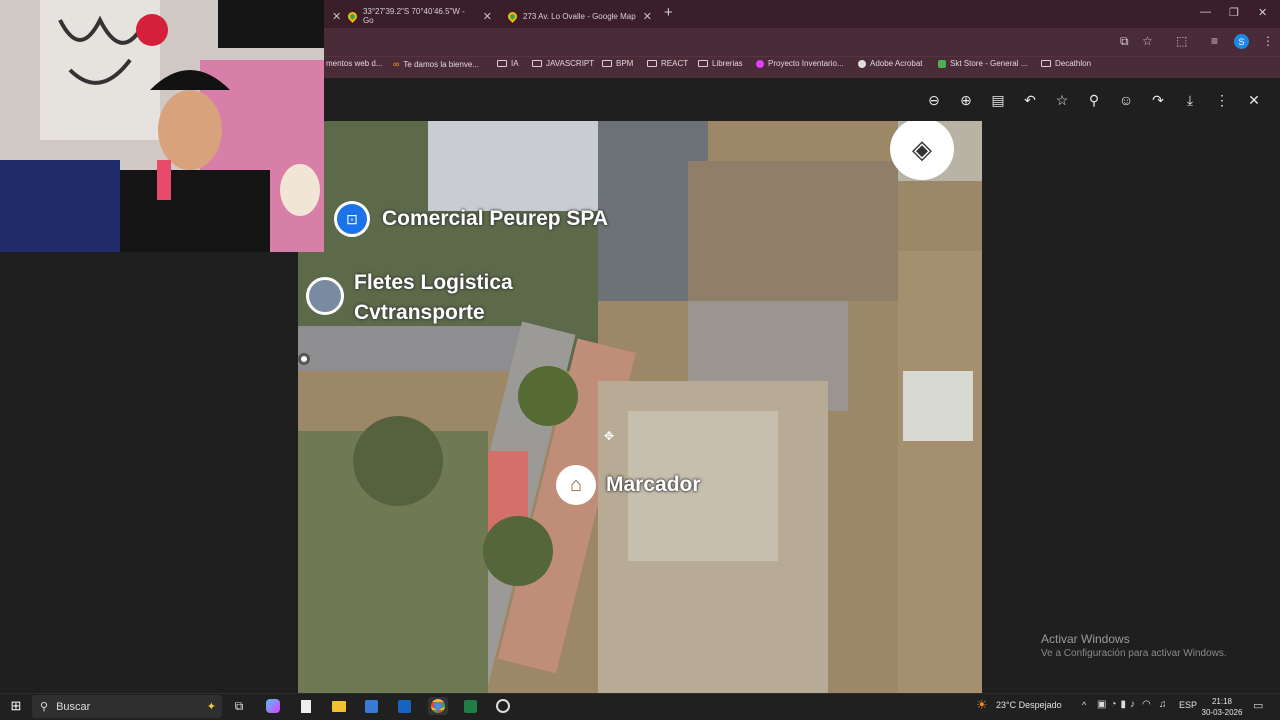  What do you see at coordinates (73, 706) in the screenshot?
I see `search-placeholder: Buscar` at bounding box center [73, 706].